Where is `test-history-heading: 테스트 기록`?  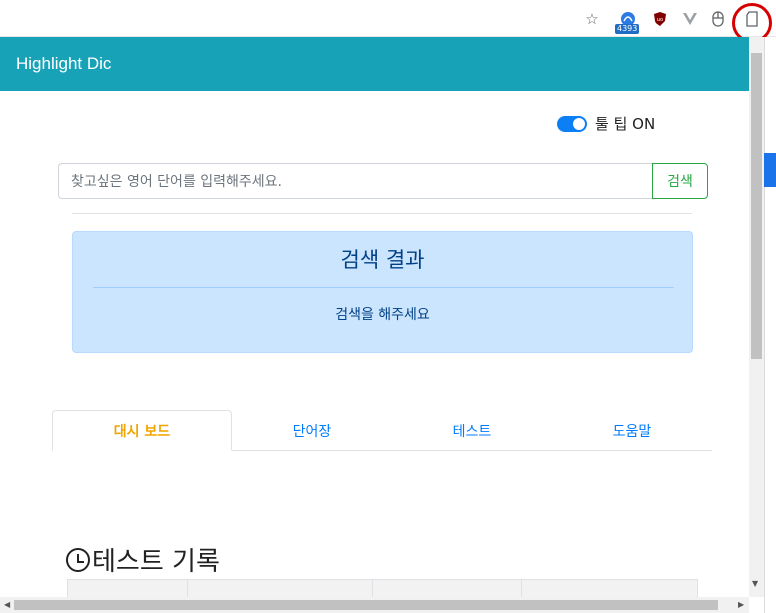
test-history-heading: 테스트 기록 is located at coordinates (143, 559).